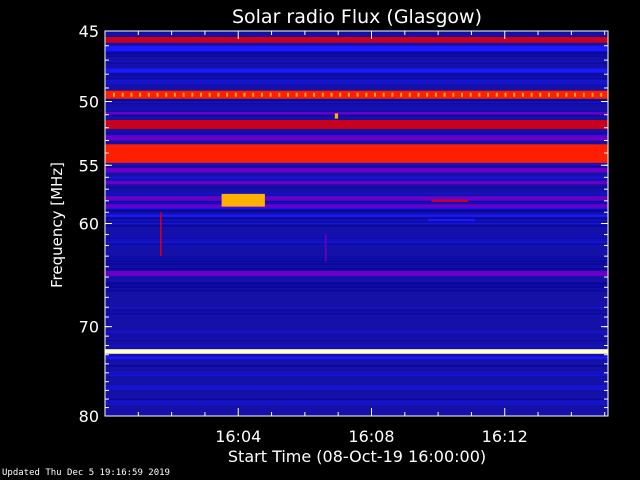 Image resolution: width=640 pixels, height=480 pixels. What do you see at coordinates (357, 17) in the screenshot?
I see `chart-title: Solar radio Flux (Glasgow)` at bounding box center [357, 17].